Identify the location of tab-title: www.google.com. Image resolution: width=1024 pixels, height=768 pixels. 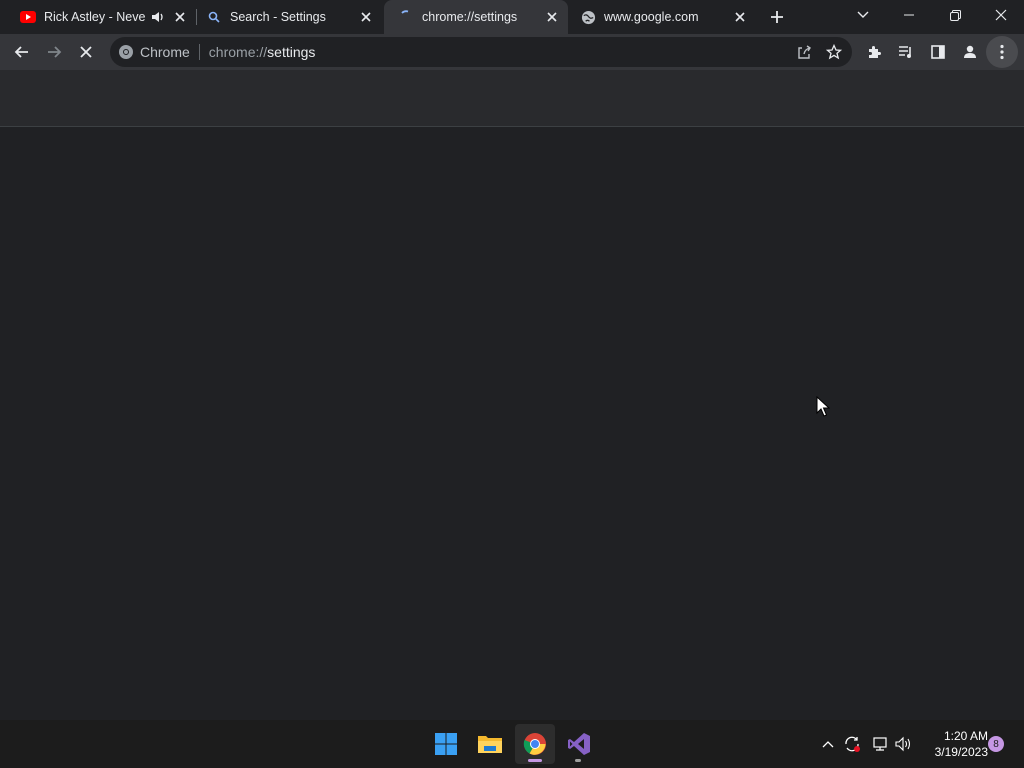
(651, 17).